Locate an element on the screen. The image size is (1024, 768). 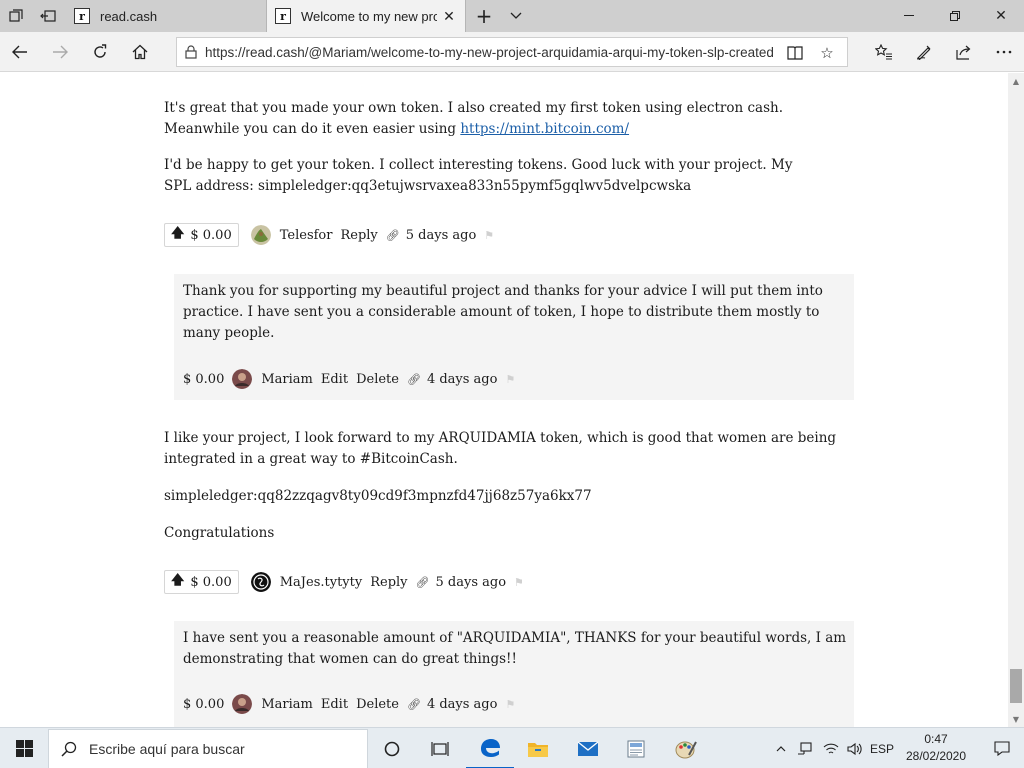
volume-icon is located at coordinates (855, 748).